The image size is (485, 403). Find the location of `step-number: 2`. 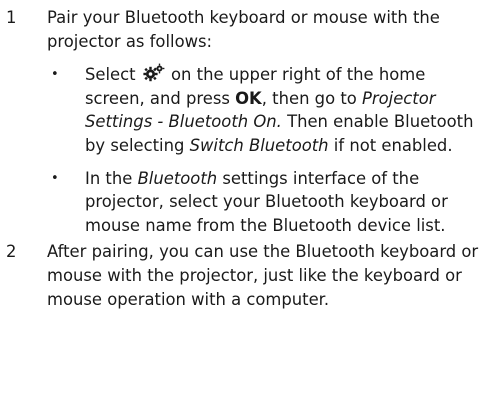

step-number: 2 is located at coordinates (11, 252).